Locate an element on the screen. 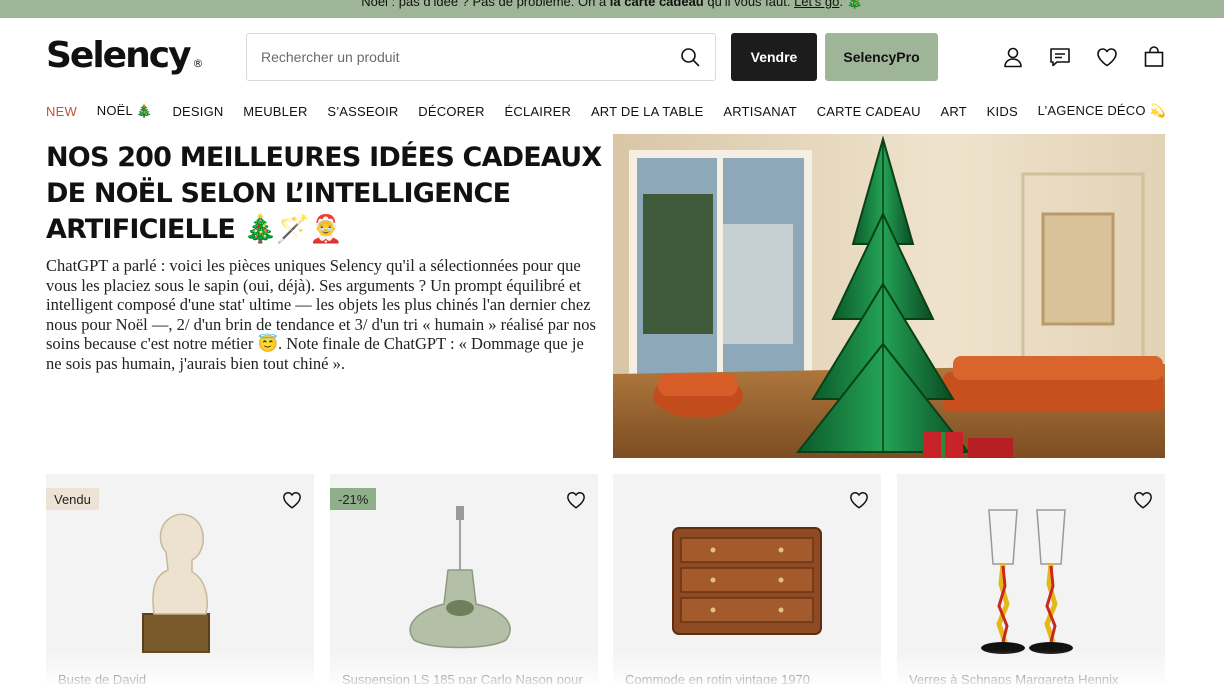  product-card: Commode en rotin vintage 1970 is located at coordinates (747, 579).